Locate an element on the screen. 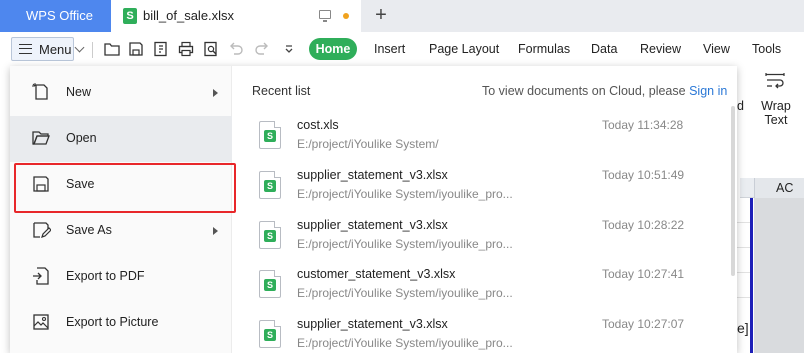 The height and width of the screenshot is (353, 804). recent-file-time: Today 10:27:07 is located at coordinates (643, 324).